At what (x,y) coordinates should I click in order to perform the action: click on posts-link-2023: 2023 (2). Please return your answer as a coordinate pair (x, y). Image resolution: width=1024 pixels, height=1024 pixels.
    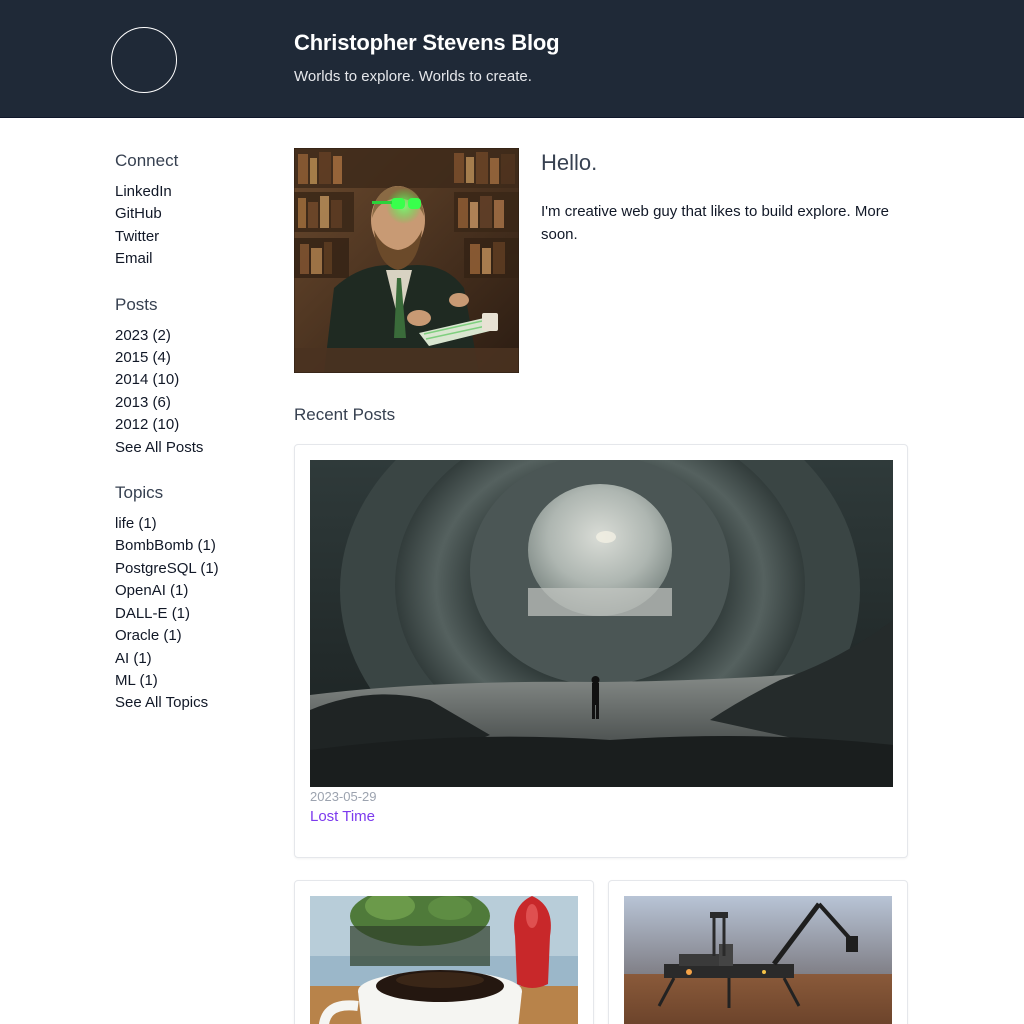
    Looking at the image, I should click on (200, 336).